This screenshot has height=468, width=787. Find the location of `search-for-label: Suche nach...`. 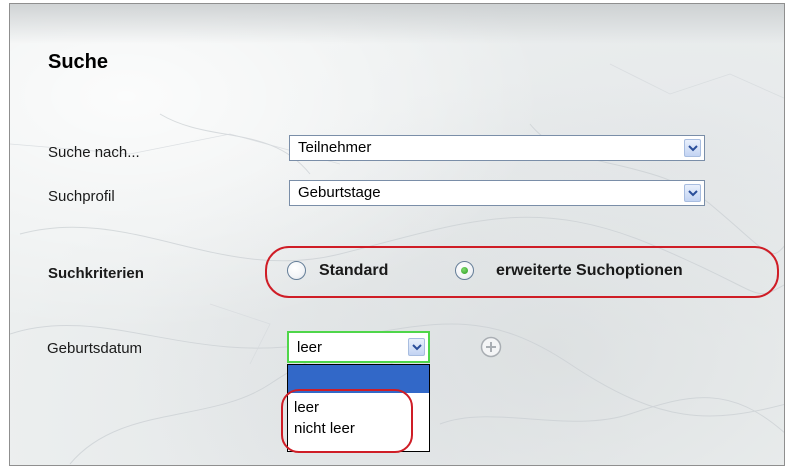

search-for-label: Suche nach... is located at coordinates (94, 152).